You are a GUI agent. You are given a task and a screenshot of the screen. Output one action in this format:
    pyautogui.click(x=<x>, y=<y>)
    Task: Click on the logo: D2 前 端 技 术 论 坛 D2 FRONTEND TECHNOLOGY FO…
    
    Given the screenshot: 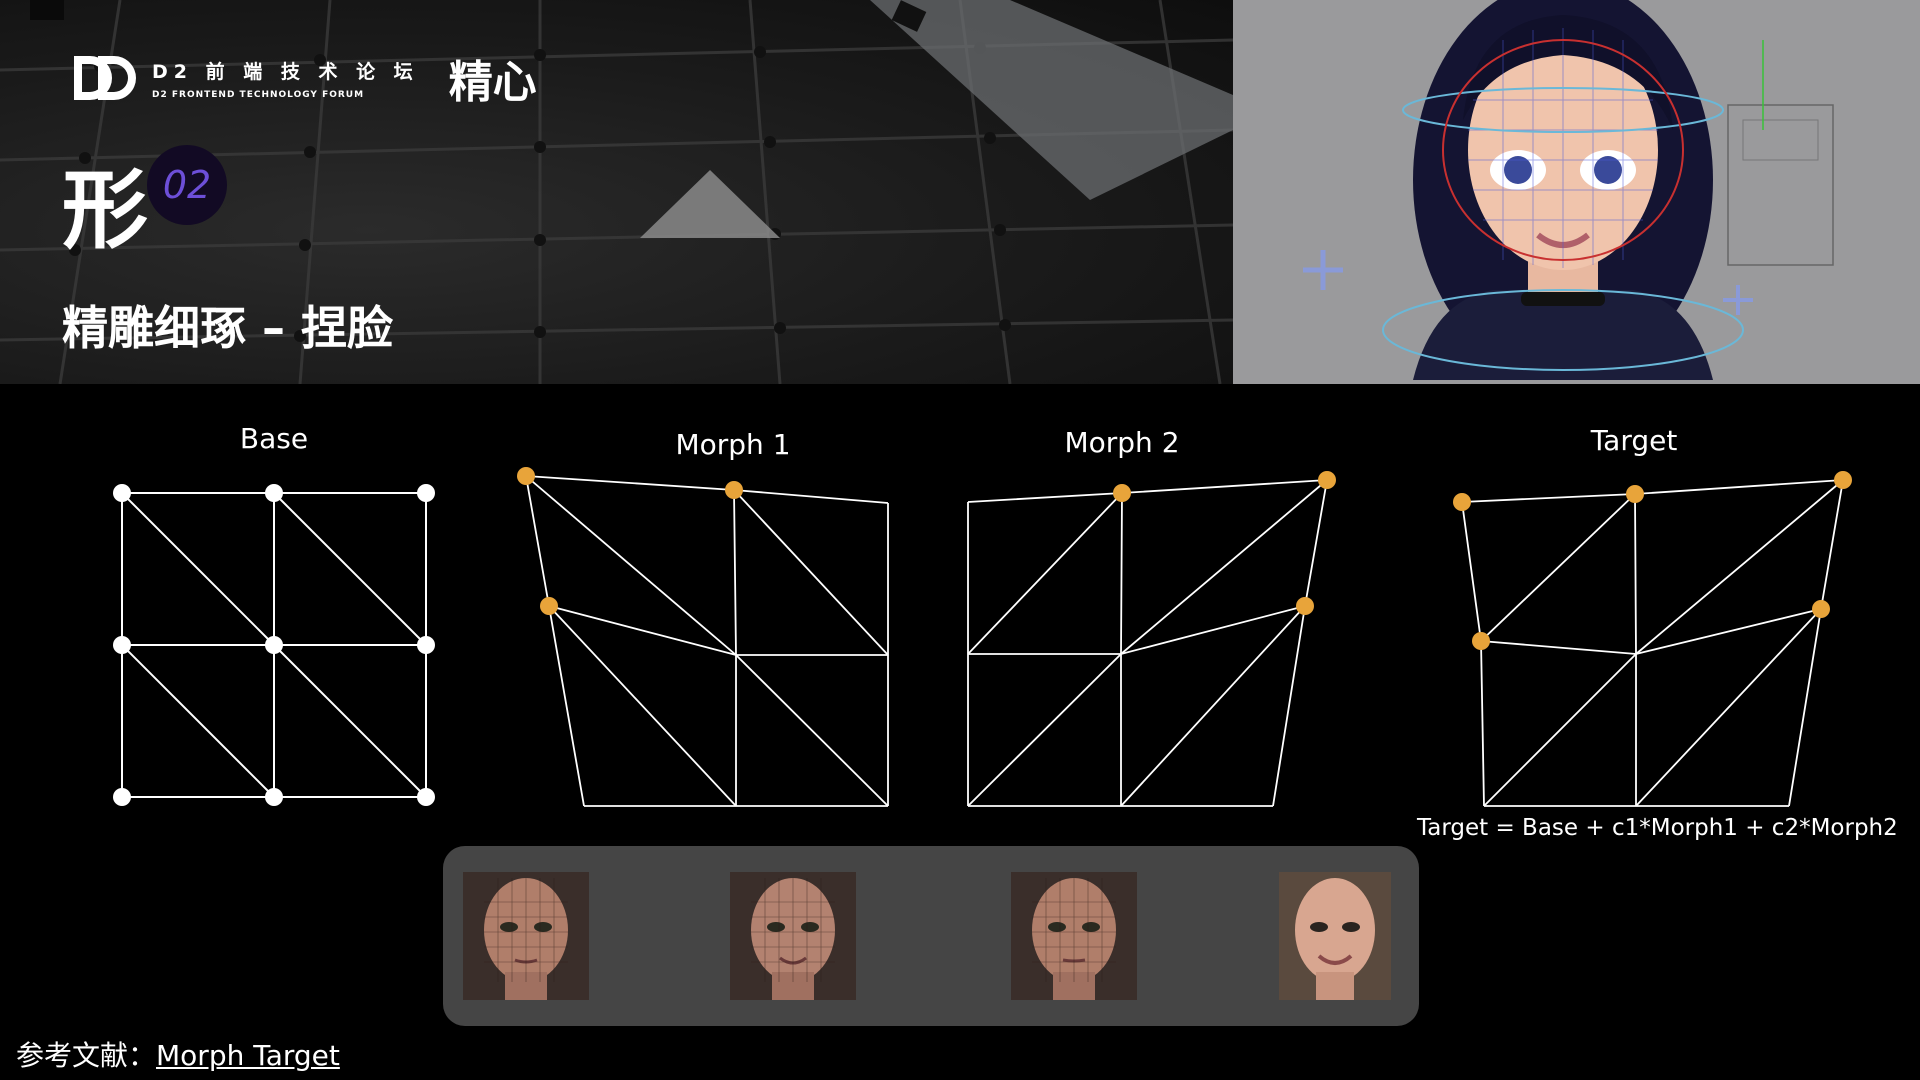 What is the action you would take?
    pyautogui.click(x=304, y=78)
    